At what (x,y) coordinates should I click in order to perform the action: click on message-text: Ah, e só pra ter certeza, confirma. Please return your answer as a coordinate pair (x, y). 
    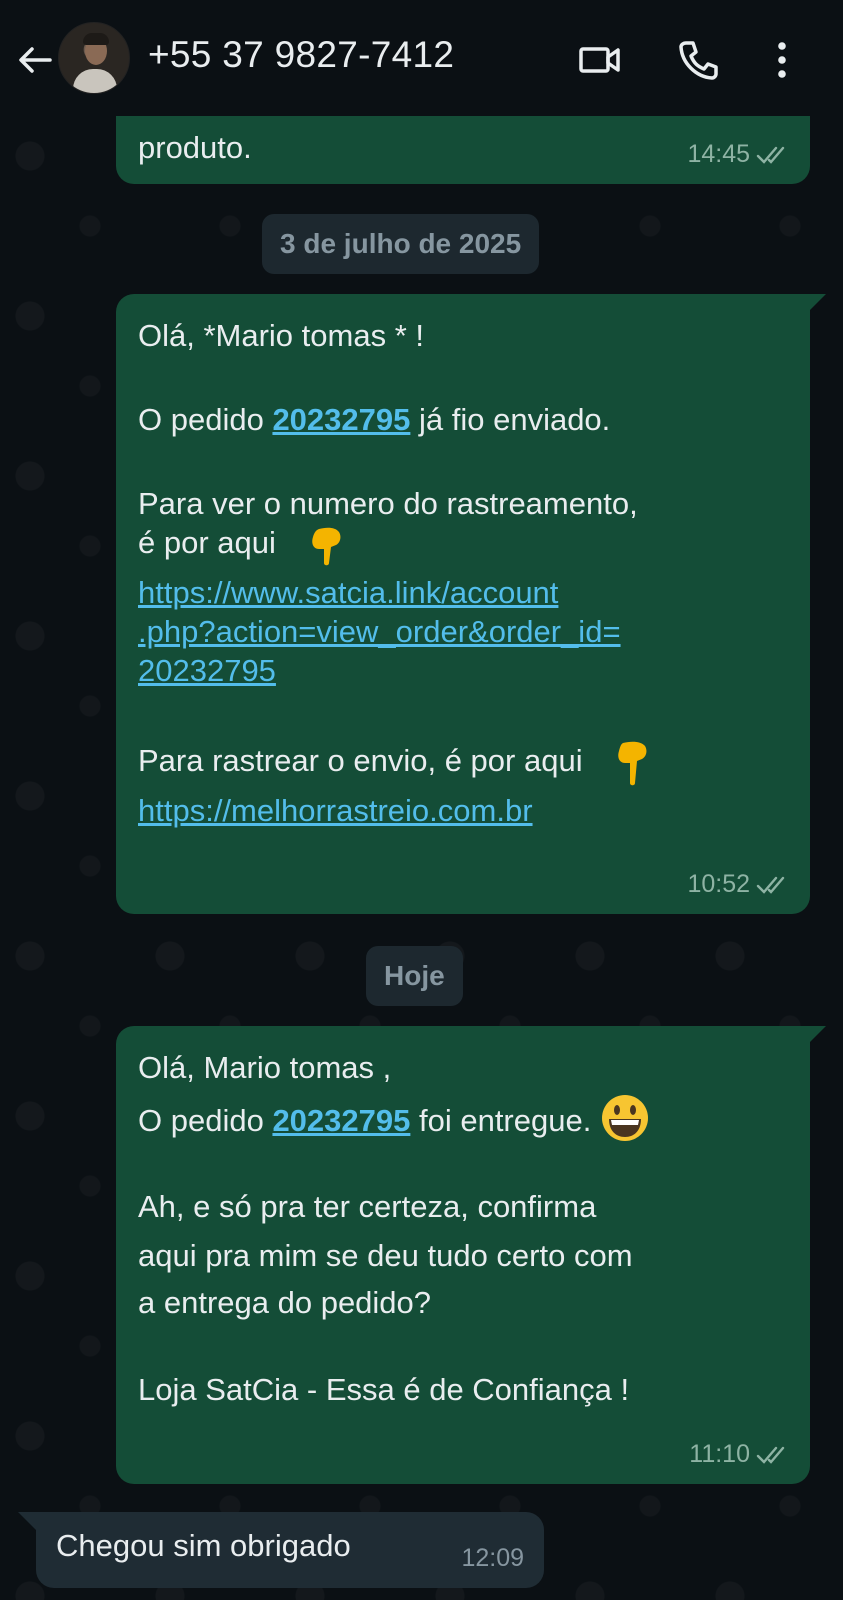
    Looking at the image, I should click on (367, 1206).